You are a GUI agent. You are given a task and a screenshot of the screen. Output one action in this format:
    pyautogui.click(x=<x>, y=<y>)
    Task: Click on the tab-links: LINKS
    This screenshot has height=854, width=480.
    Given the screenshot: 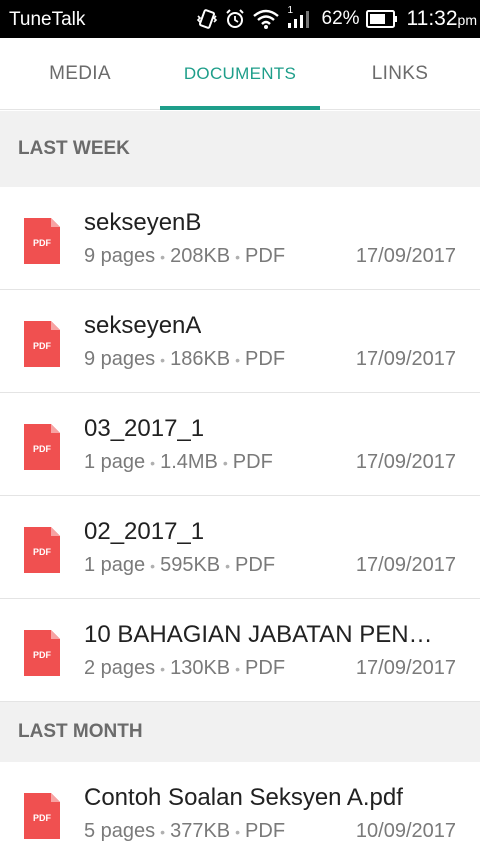 What is the action you would take?
    pyautogui.click(x=400, y=73)
    